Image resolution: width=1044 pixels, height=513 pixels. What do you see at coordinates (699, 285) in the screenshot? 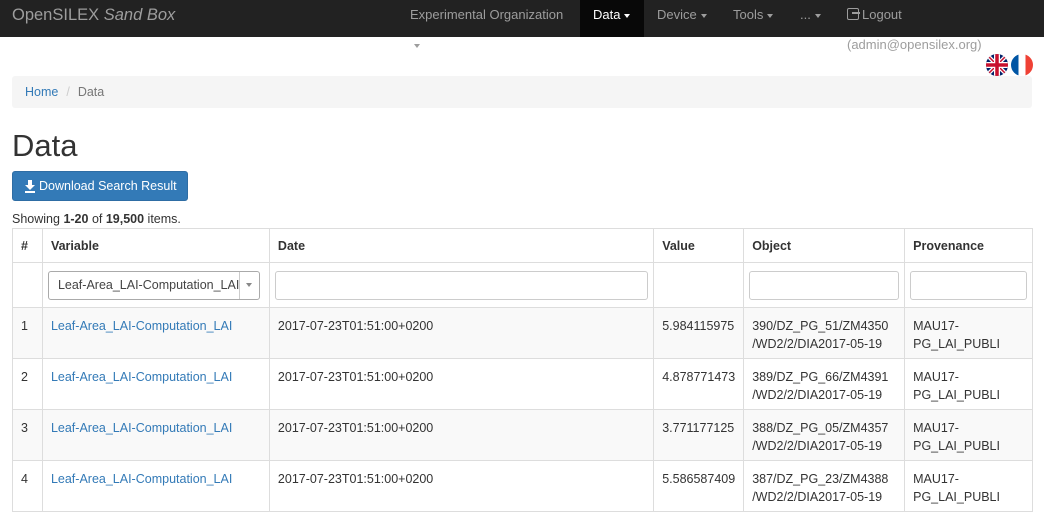
I see `filter-cell-value` at bounding box center [699, 285].